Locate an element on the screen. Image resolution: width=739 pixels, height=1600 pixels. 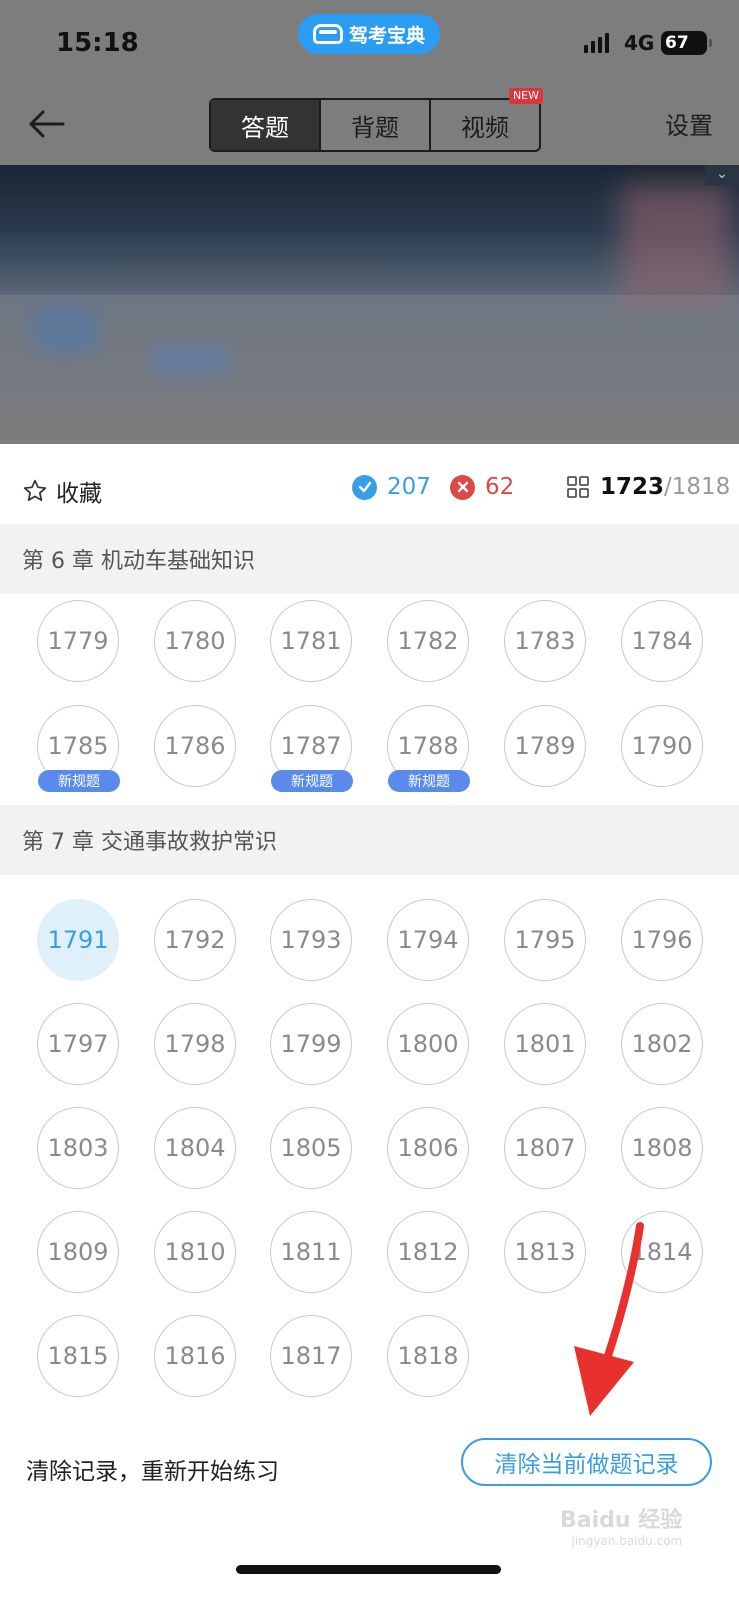
question-number-label: 1808 is located at coordinates (662, 1148).